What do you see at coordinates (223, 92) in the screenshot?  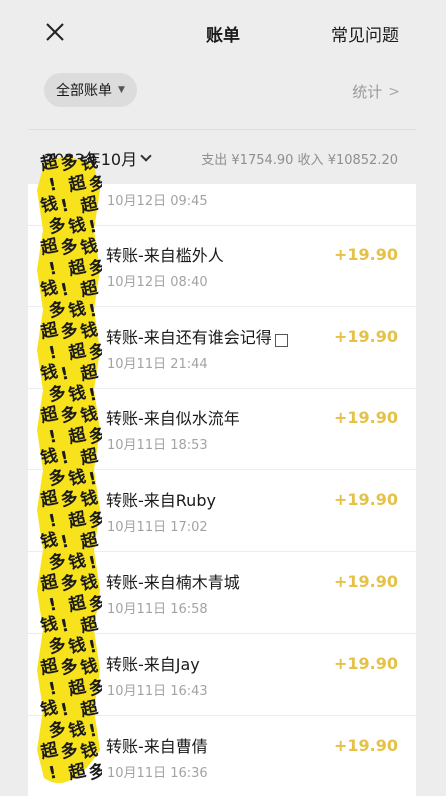 I see `filter-row: 全部账单 ▼ 统计 >` at bounding box center [223, 92].